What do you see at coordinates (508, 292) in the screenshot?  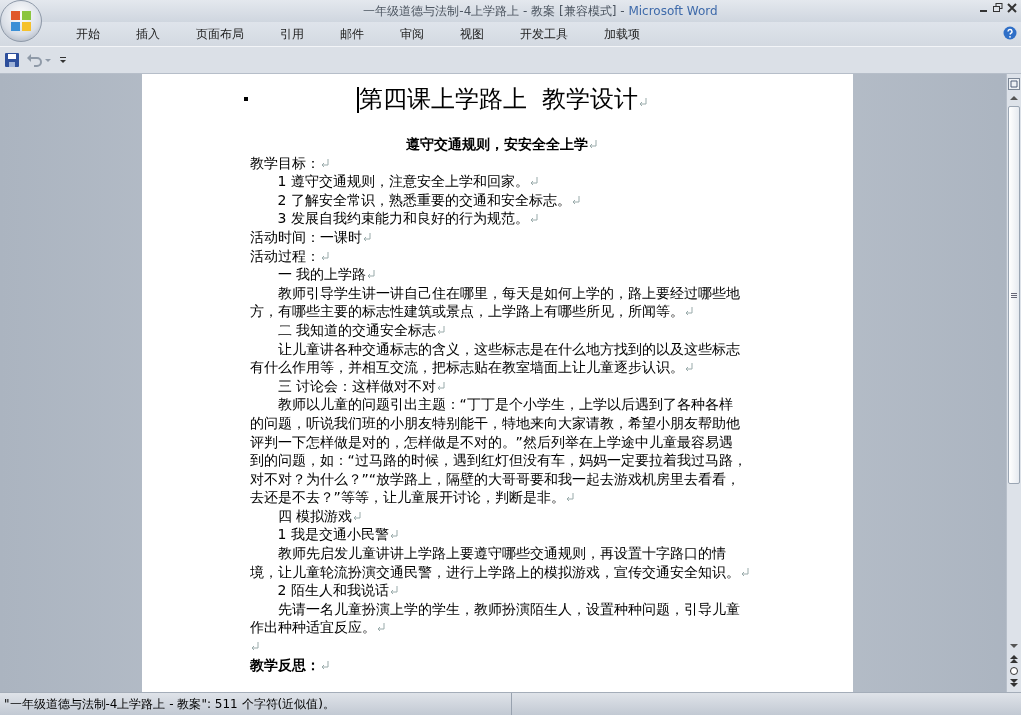 I see `paragraph-line: 教师引导学生讲一讲自己住在哪里，每天是如何上学的，路上要经过哪些地` at bounding box center [508, 292].